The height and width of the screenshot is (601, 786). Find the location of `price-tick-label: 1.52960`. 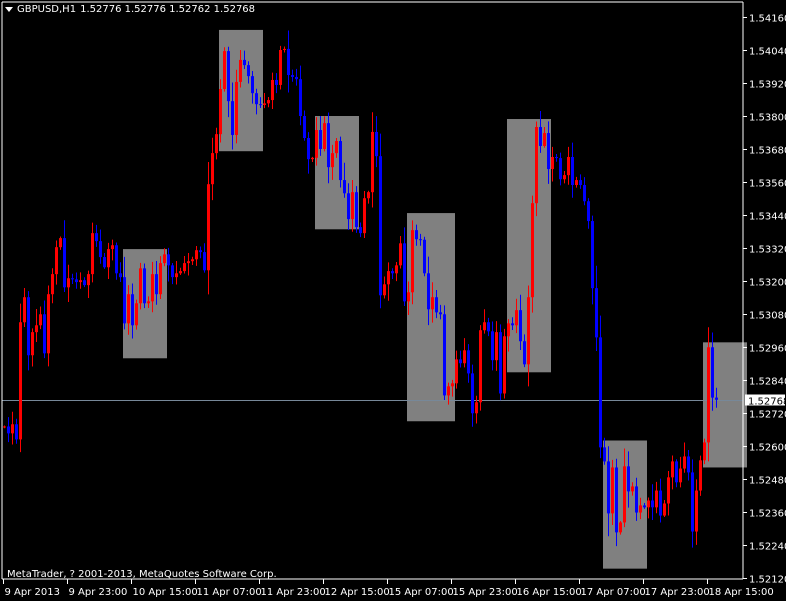

price-tick-label: 1.52960 is located at coordinates (767, 349).